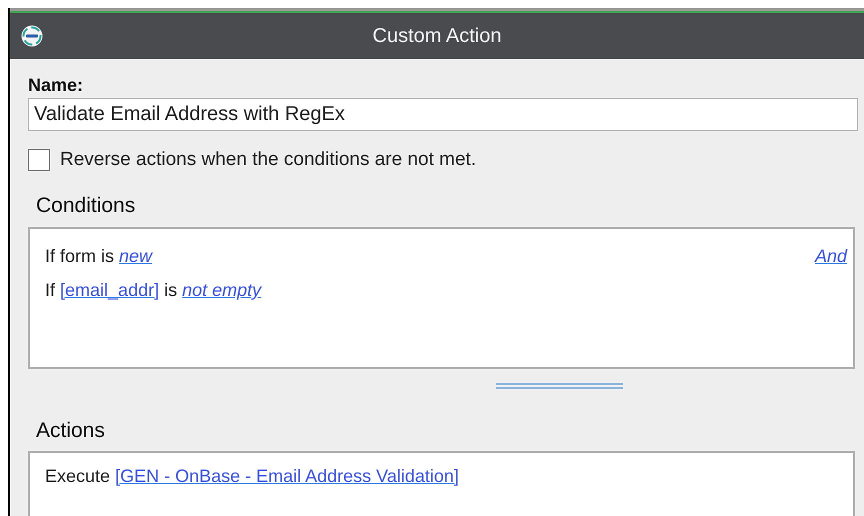  Describe the element at coordinates (443, 114) in the screenshot. I see `name-field: Validate Email Address with RegEx` at that location.